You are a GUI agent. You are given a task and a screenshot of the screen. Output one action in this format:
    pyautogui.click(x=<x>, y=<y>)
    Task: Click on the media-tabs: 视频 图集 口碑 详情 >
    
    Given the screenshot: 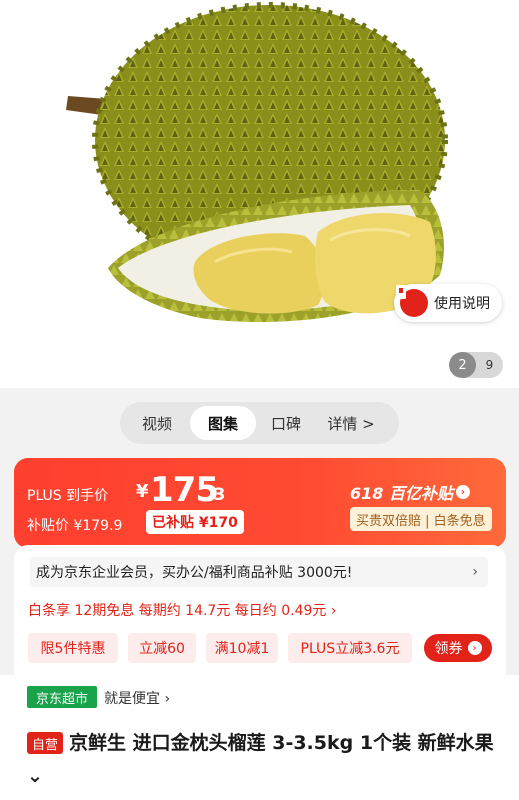 What is the action you would take?
    pyautogui.click(x=259, y=423)
    